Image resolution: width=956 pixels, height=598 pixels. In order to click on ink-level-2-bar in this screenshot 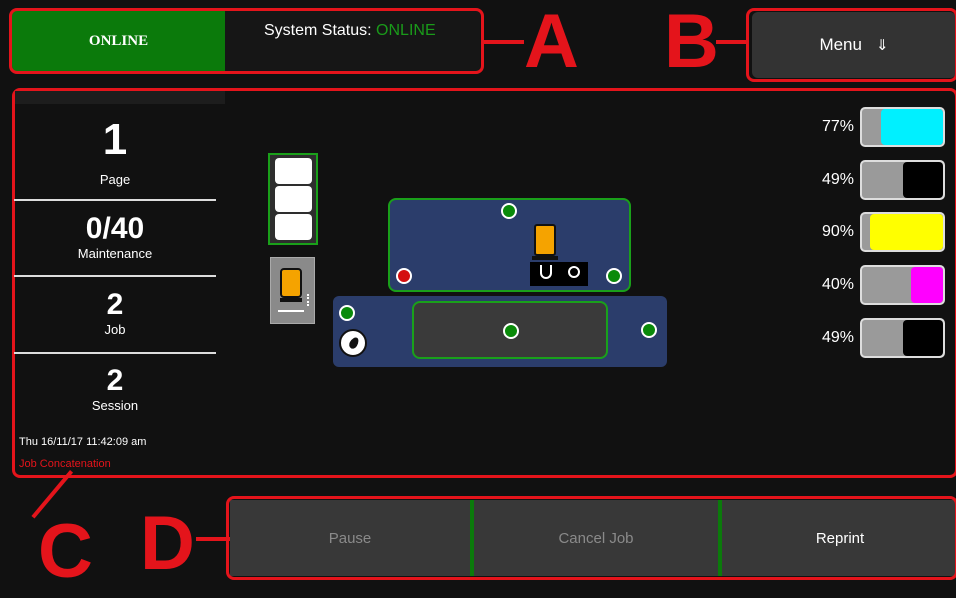, I will do `click(902, 180)`.